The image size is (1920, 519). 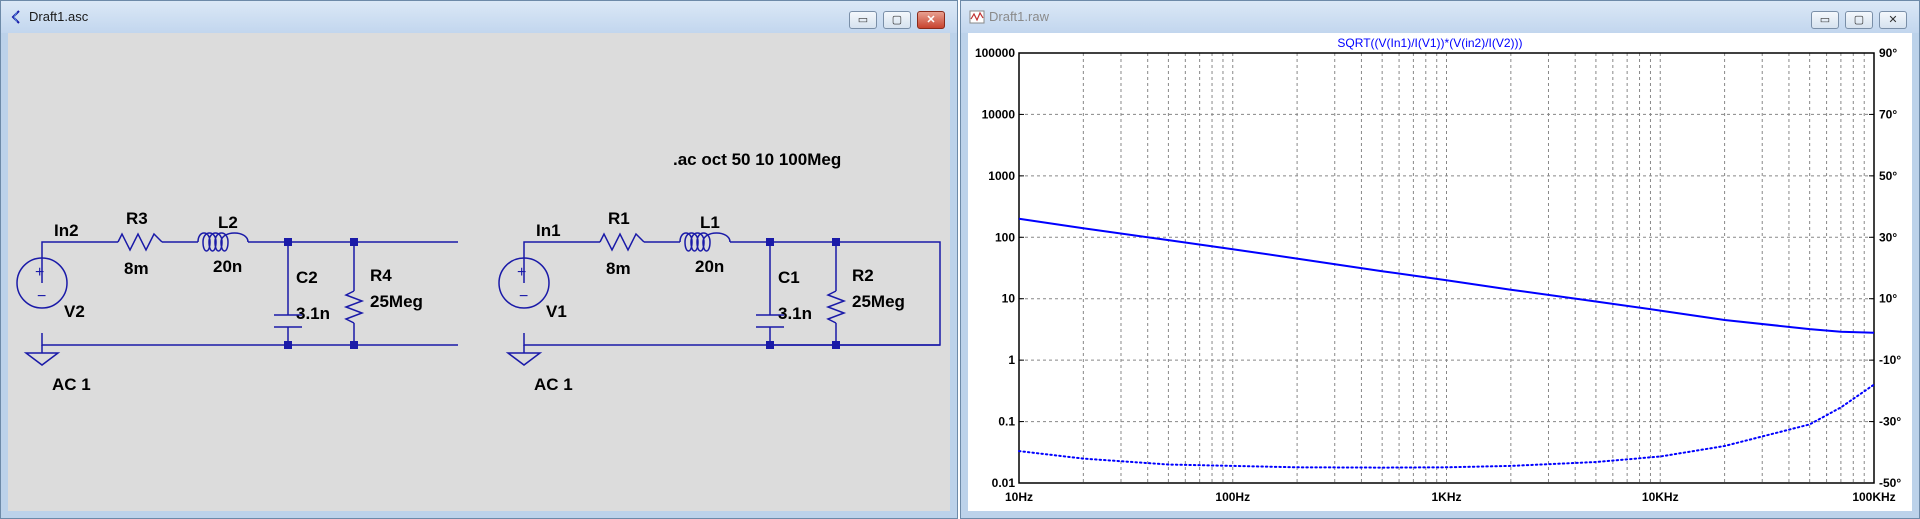 I want to click on y-tick-label: 100000, so click(x=995, y=53).